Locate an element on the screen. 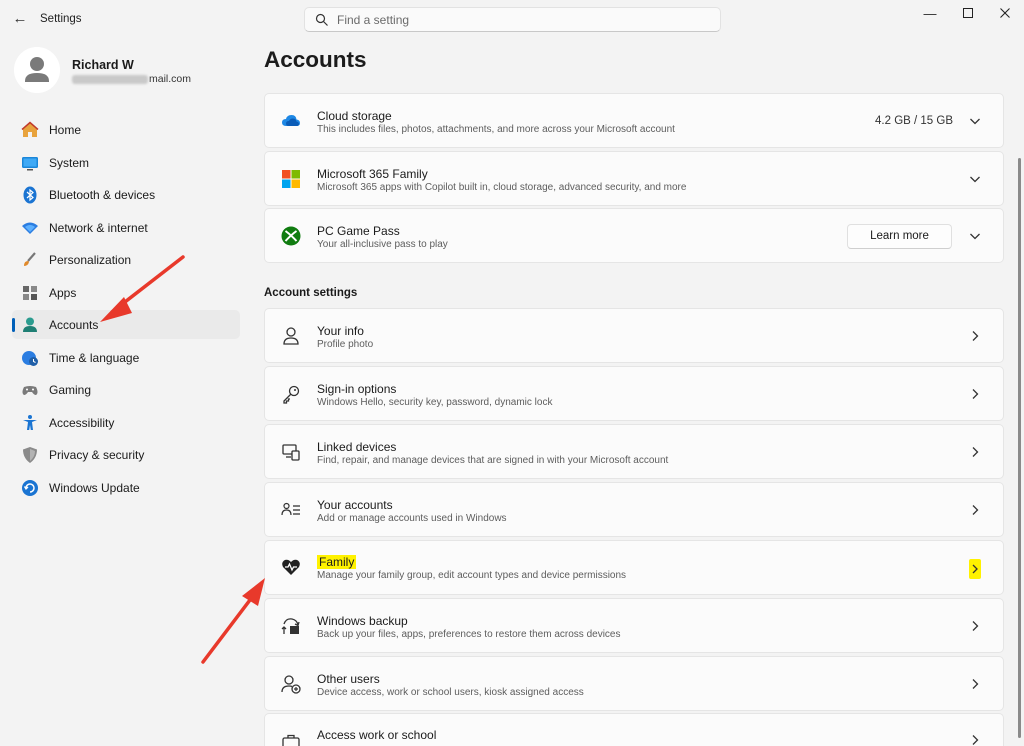 The height and width of the screenshot is (746, 1024). card-subtitle: Add or manage accounts used in Windows is located at coordinates (412, 518).